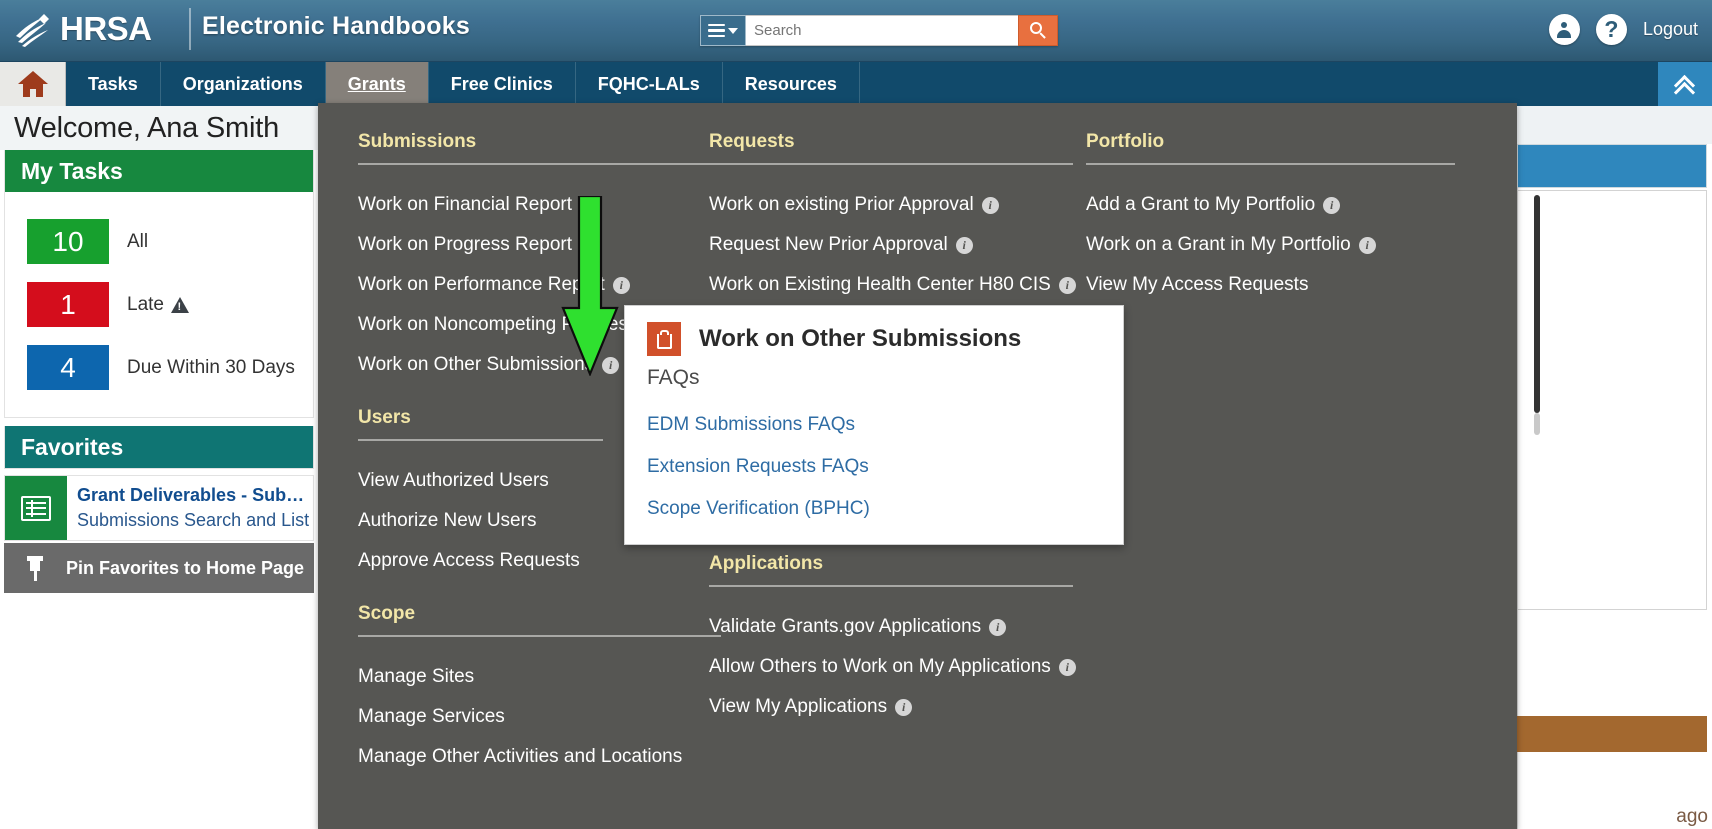 This screenshot has height=829, width=1712. Describe the element at coordinates (159, 367) in the screenshot. I see `task-row: 4 Due Within 30 Days` at that location.